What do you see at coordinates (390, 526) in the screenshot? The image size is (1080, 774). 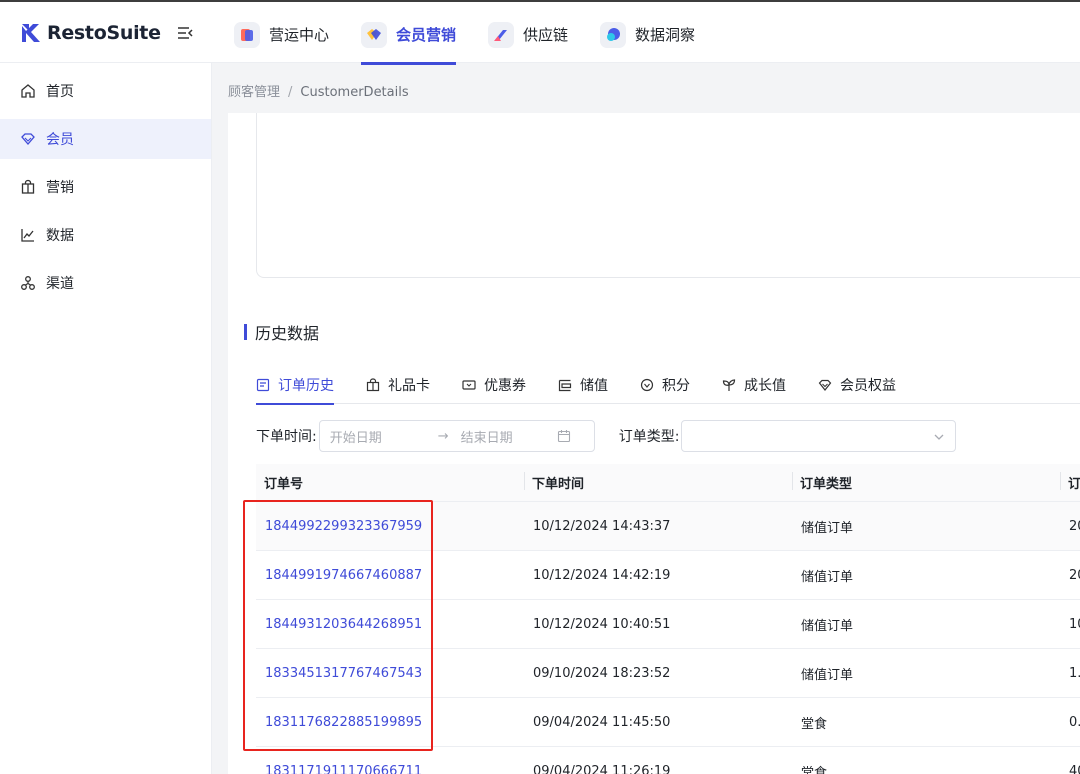 I see `order-number-link: 1844992299323367959` at bounding box center [390, 526].